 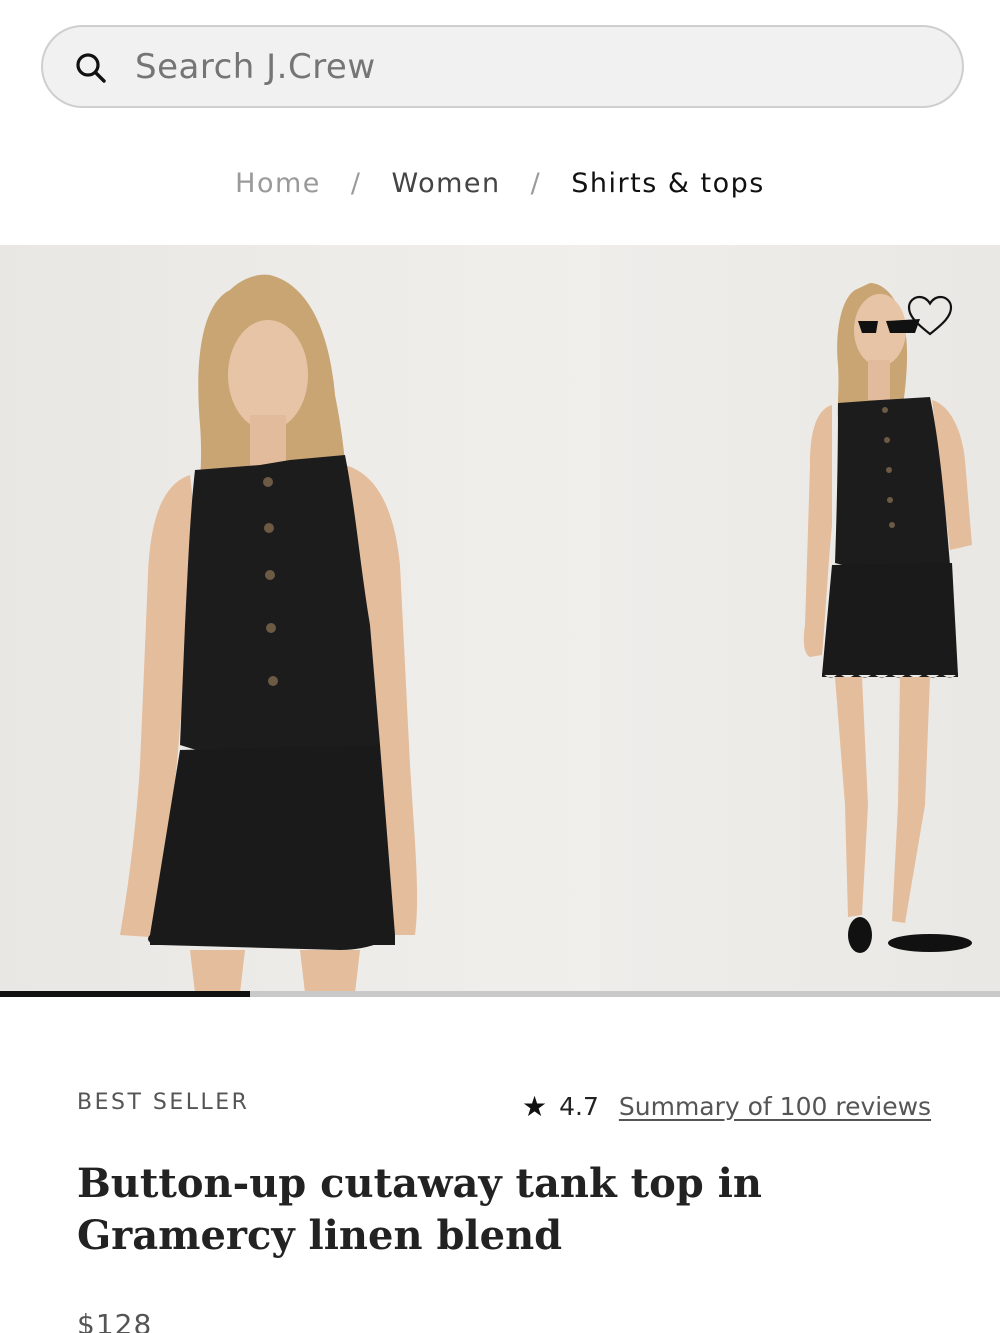 I want to click on model-photo-full-length, so click(x=887, y=618).